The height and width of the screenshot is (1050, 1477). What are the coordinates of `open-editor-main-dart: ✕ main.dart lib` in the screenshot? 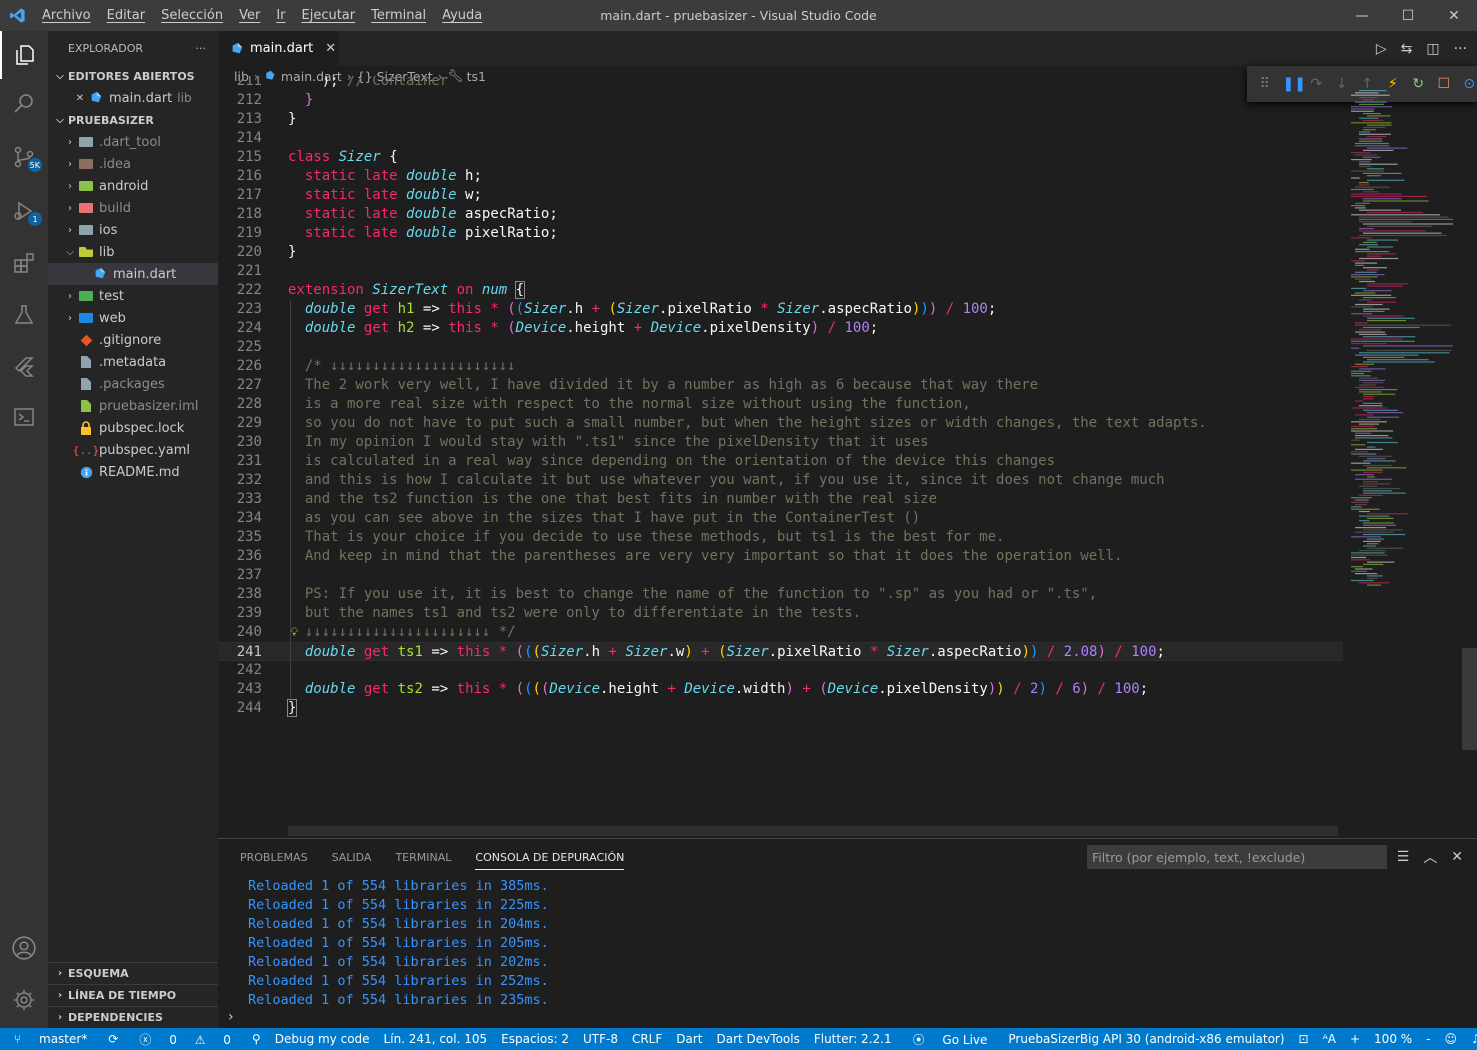 It's located at (133, 98).